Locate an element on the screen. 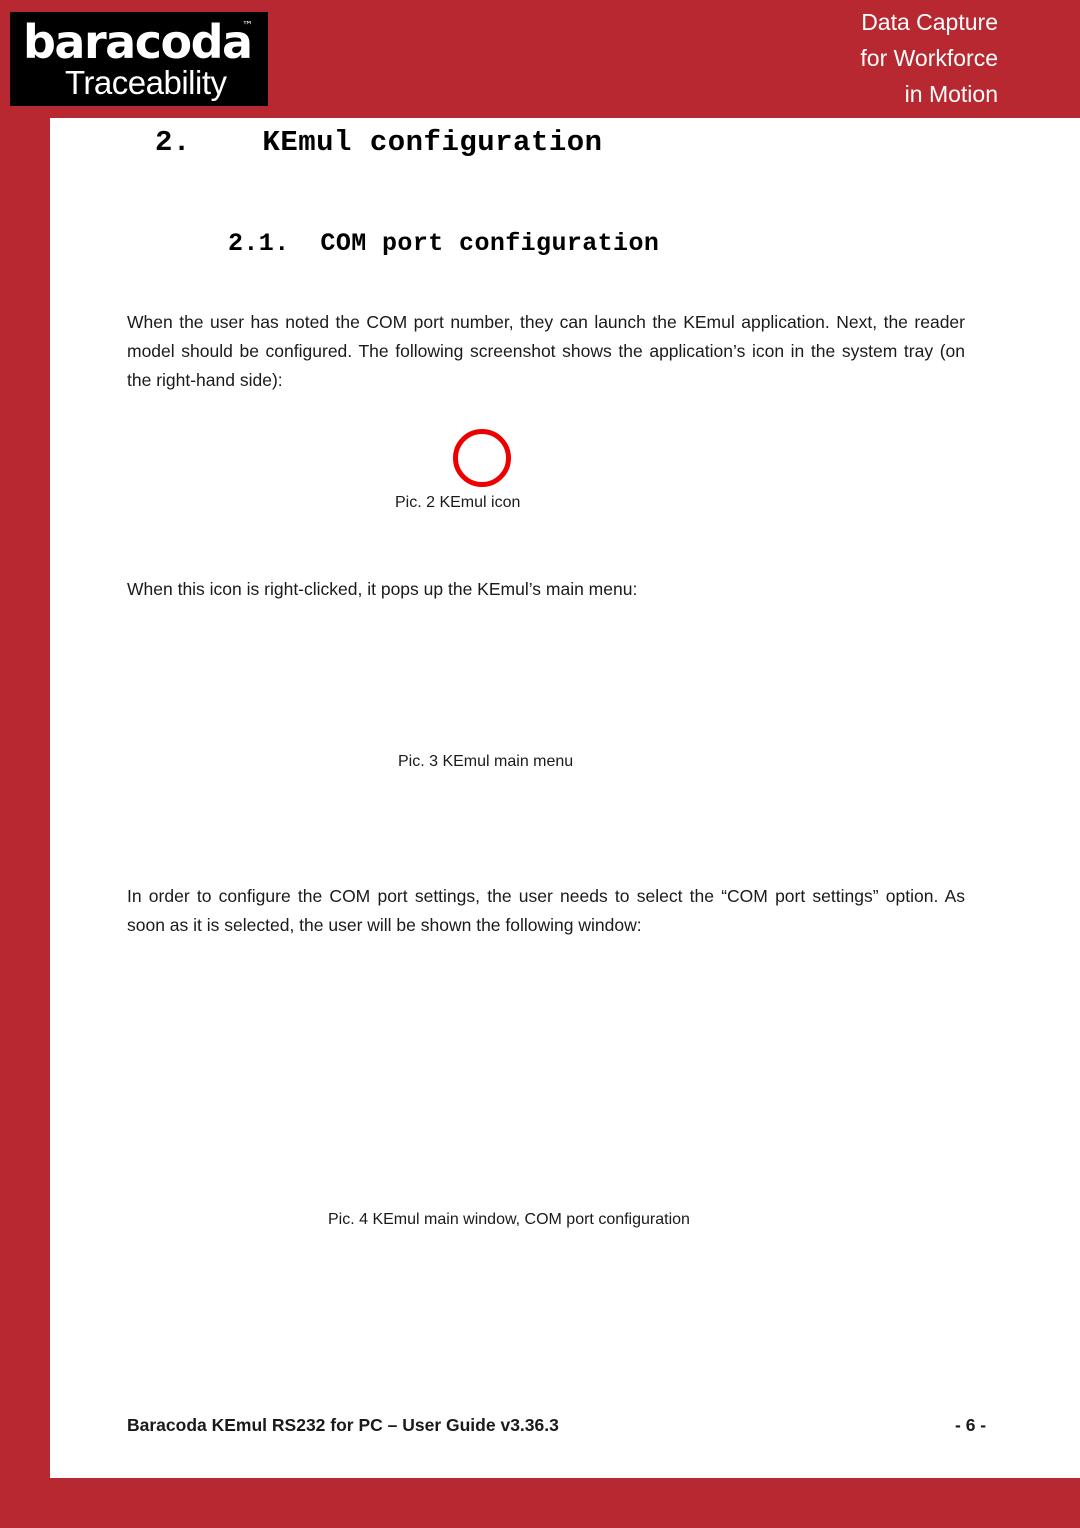 The width and height of the screenshot is (1080, 1528). tagline-line-2: for Workforce is located at coordinates (929, 58).